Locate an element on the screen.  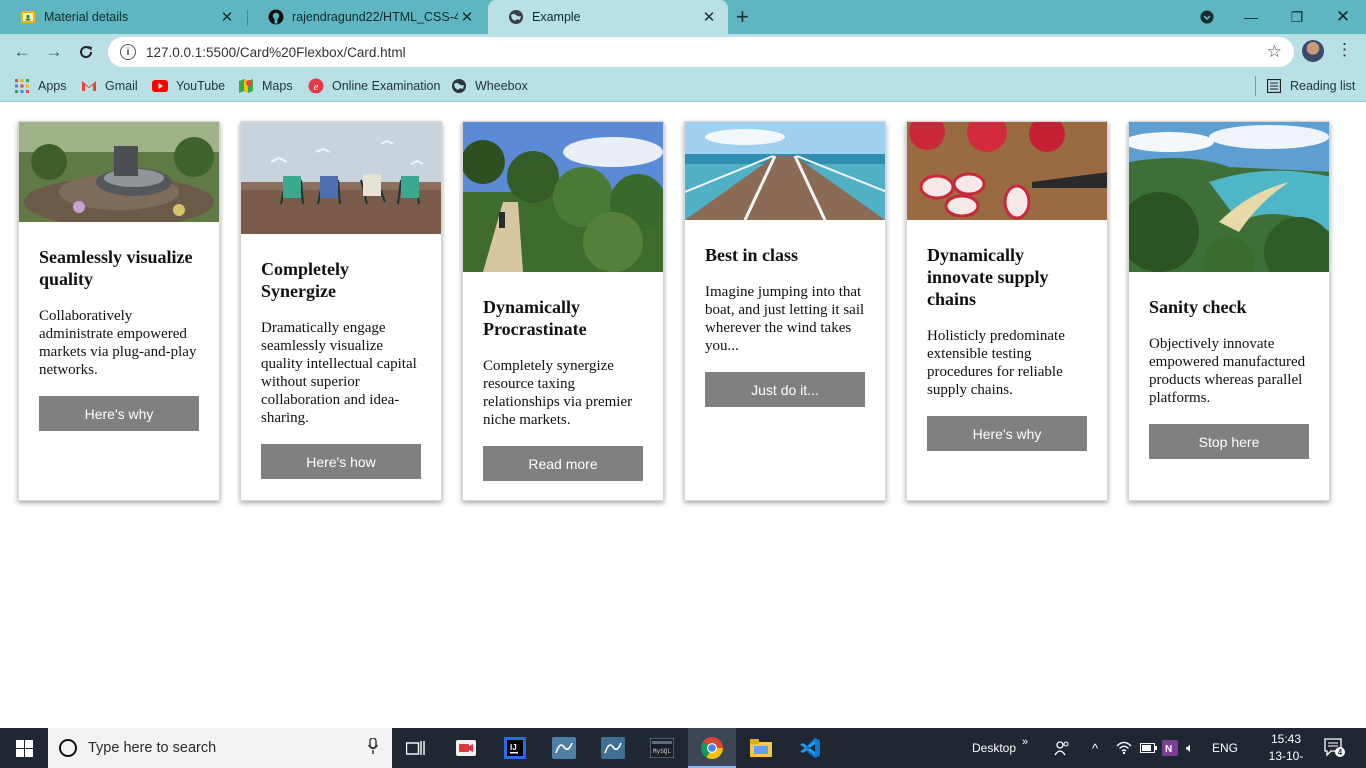
globe-icon is located at coordinates (459, 86).